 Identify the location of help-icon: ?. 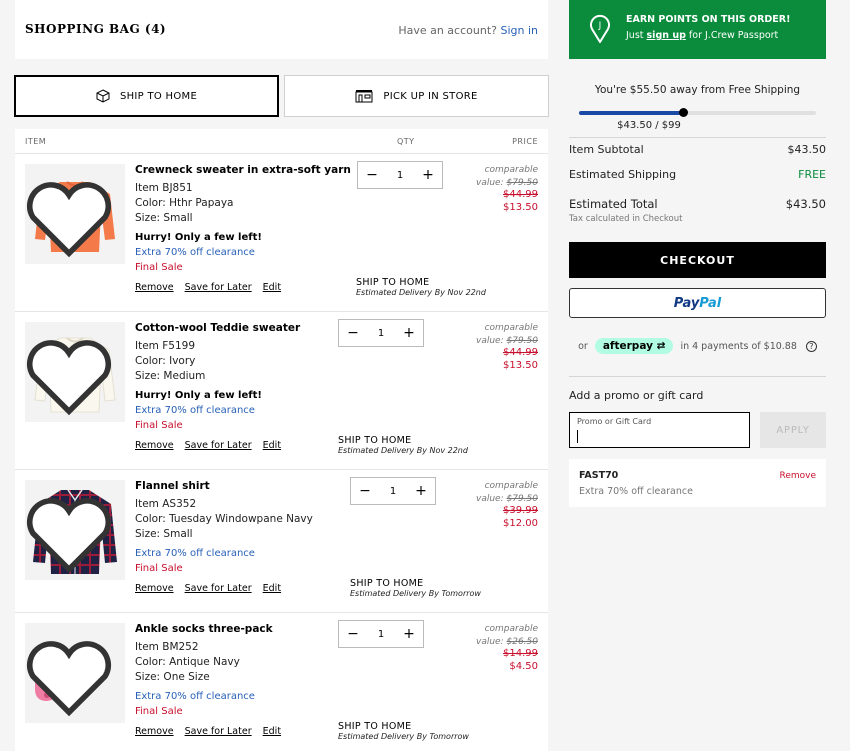
(811, 346).